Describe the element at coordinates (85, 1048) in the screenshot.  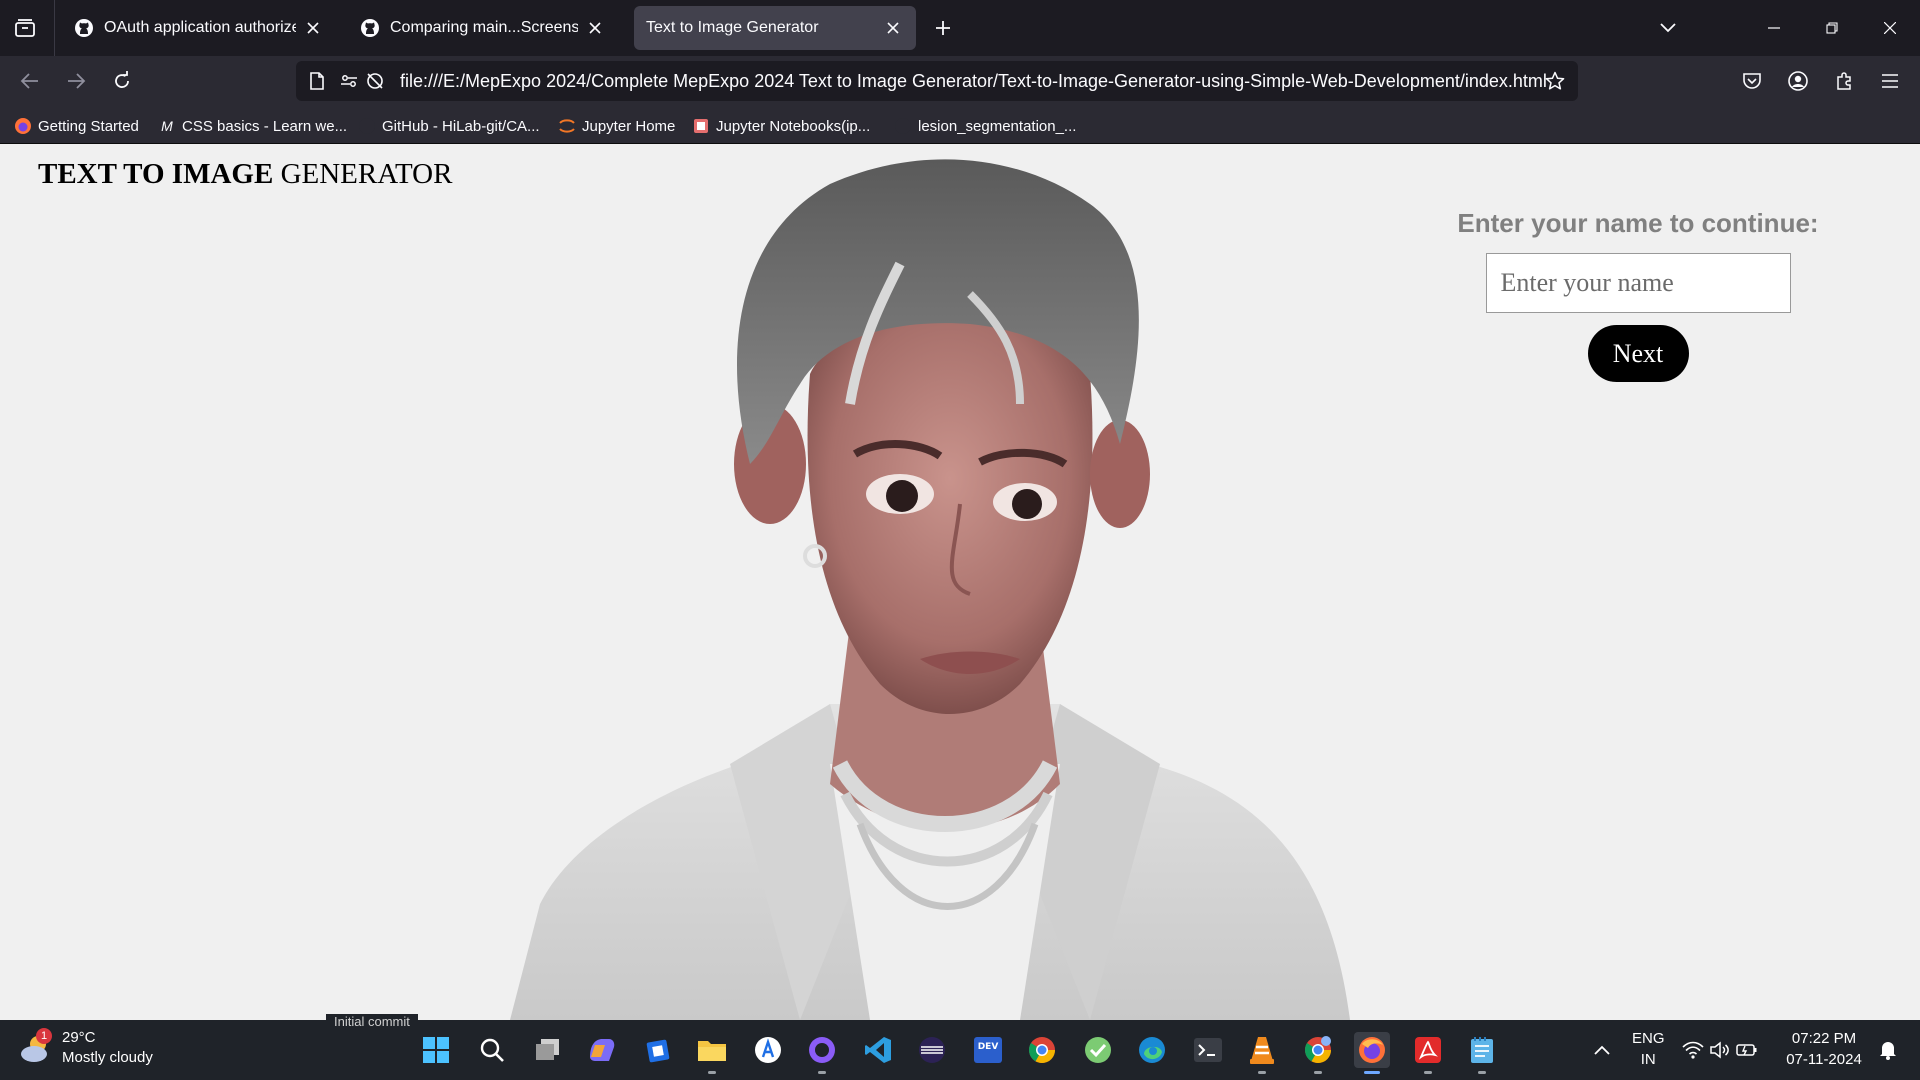
I see `weather-widget: 1 29°C Mostly cloudy` at that location.